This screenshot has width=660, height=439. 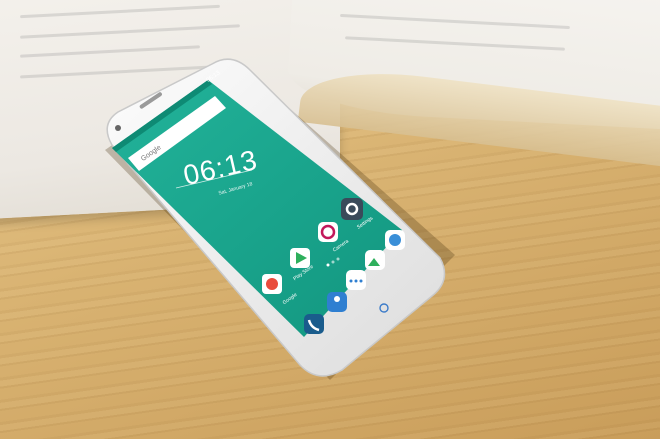 I want to click on chrome-icon, so click(x=272, y=284).